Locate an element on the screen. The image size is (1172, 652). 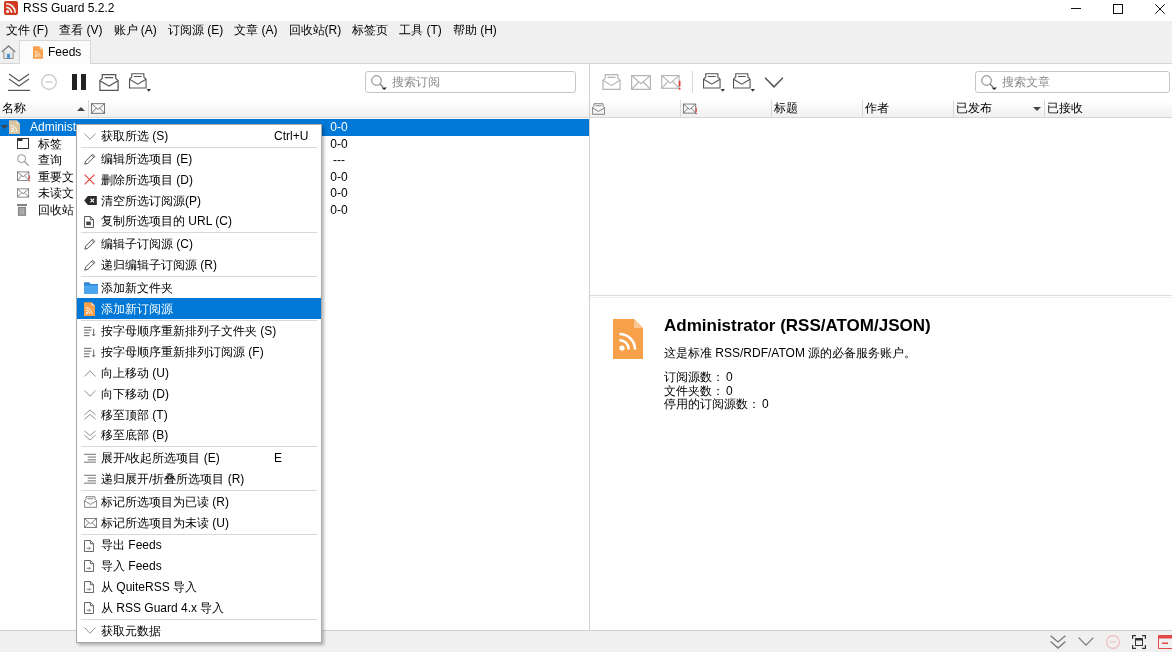
account-description: 这是标准 RSS/RDF/ATOM 源的必备服务账户。 is located at coordinates (791, 353).